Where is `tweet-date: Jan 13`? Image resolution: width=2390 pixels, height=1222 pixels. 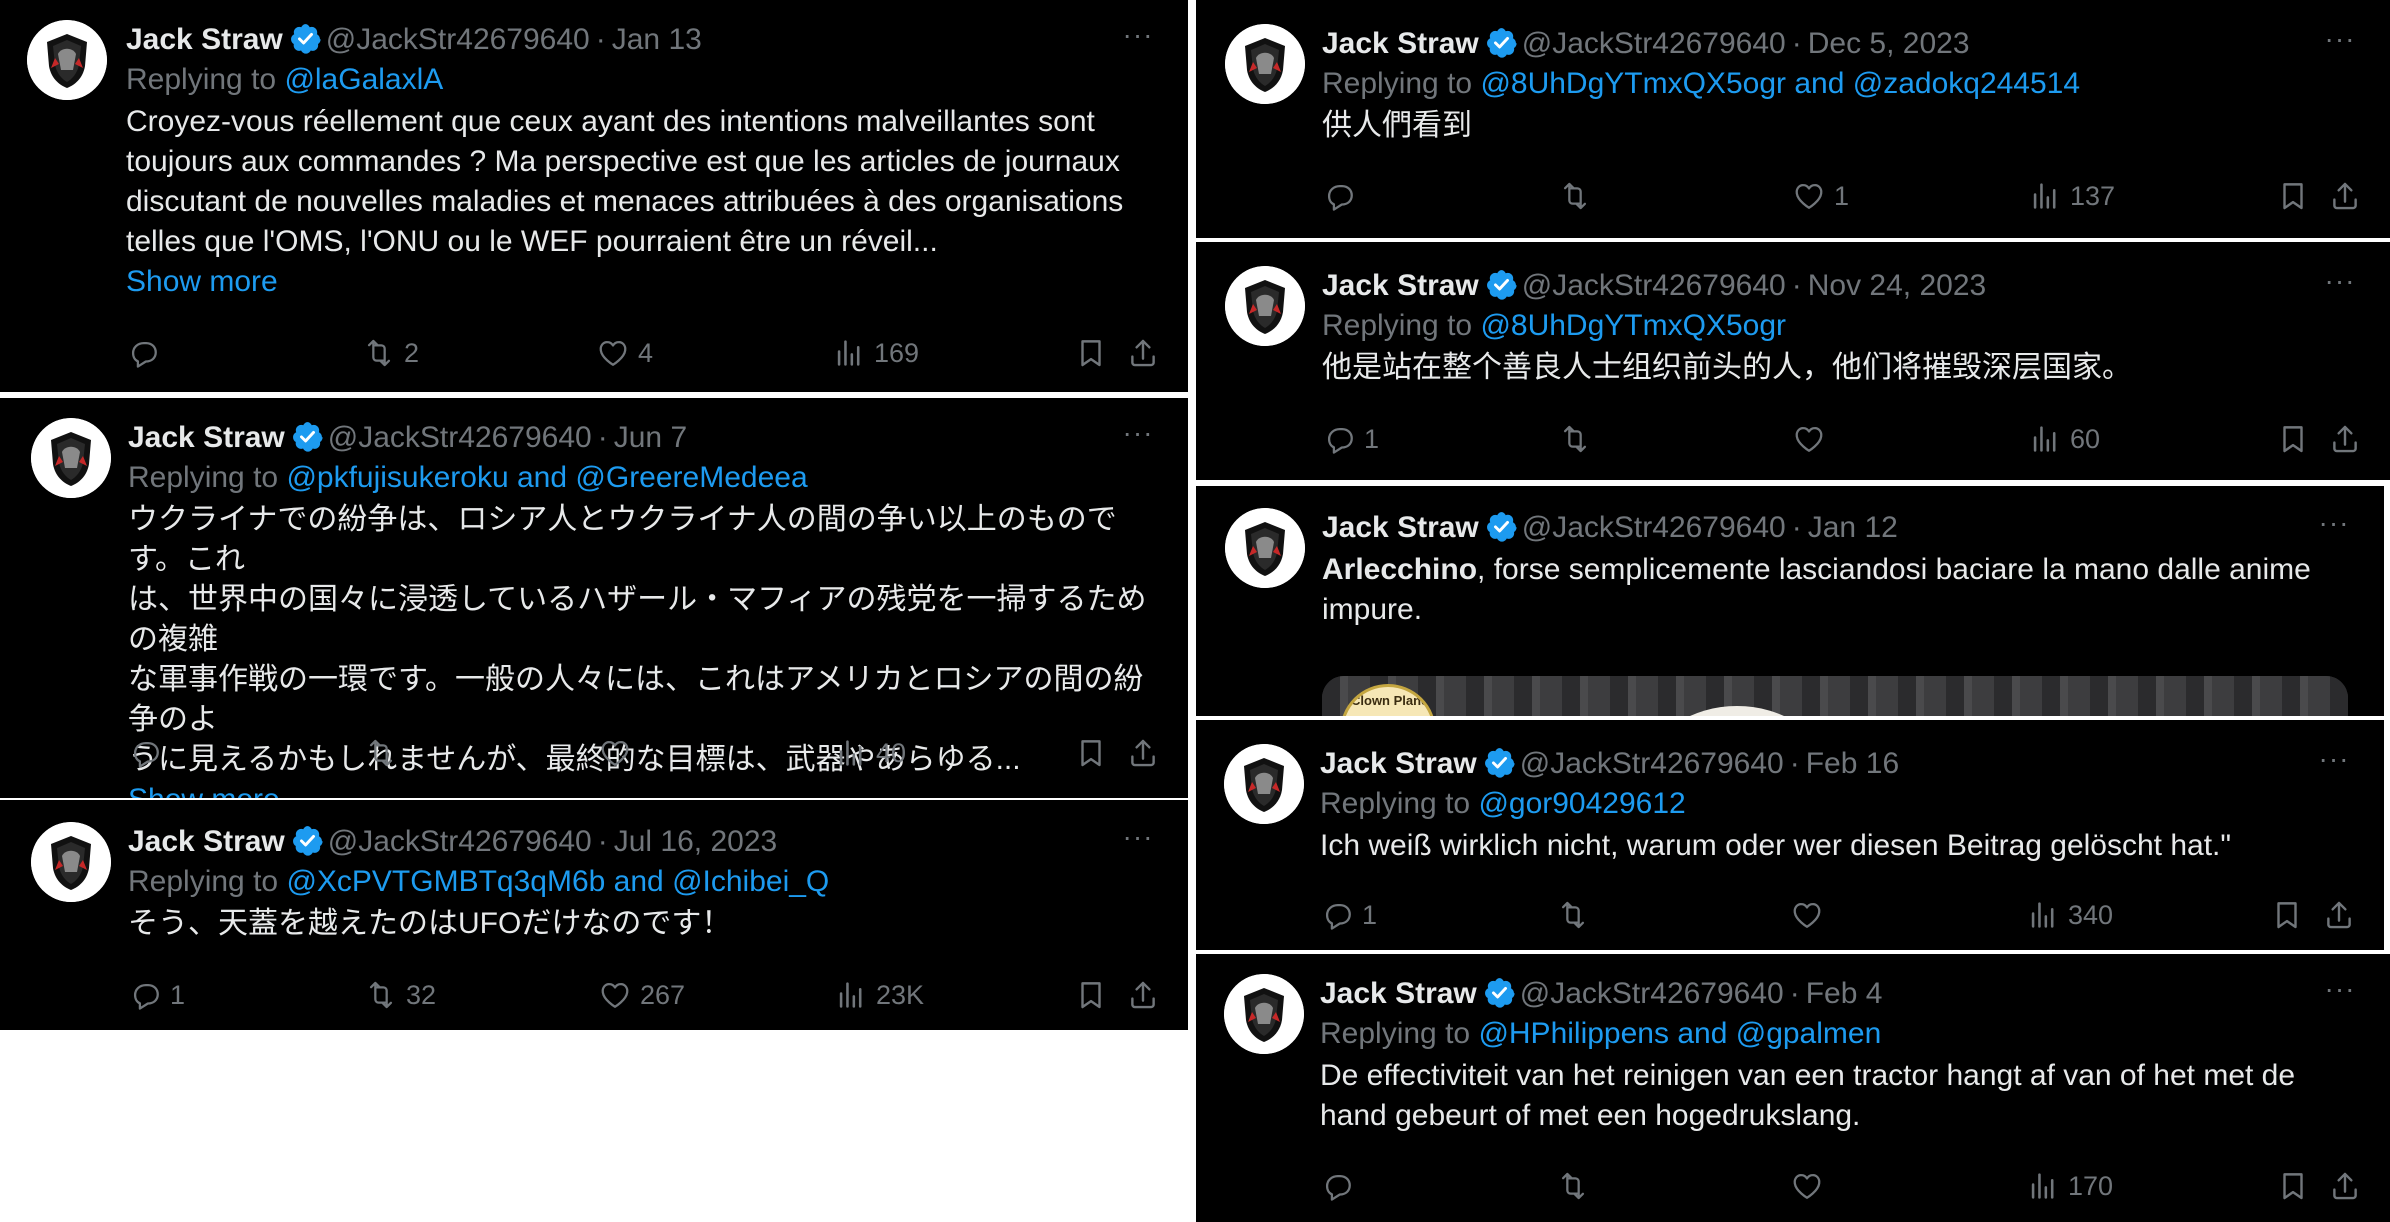 tweet-date: Jan 13 is located at coordinates (657, 39).